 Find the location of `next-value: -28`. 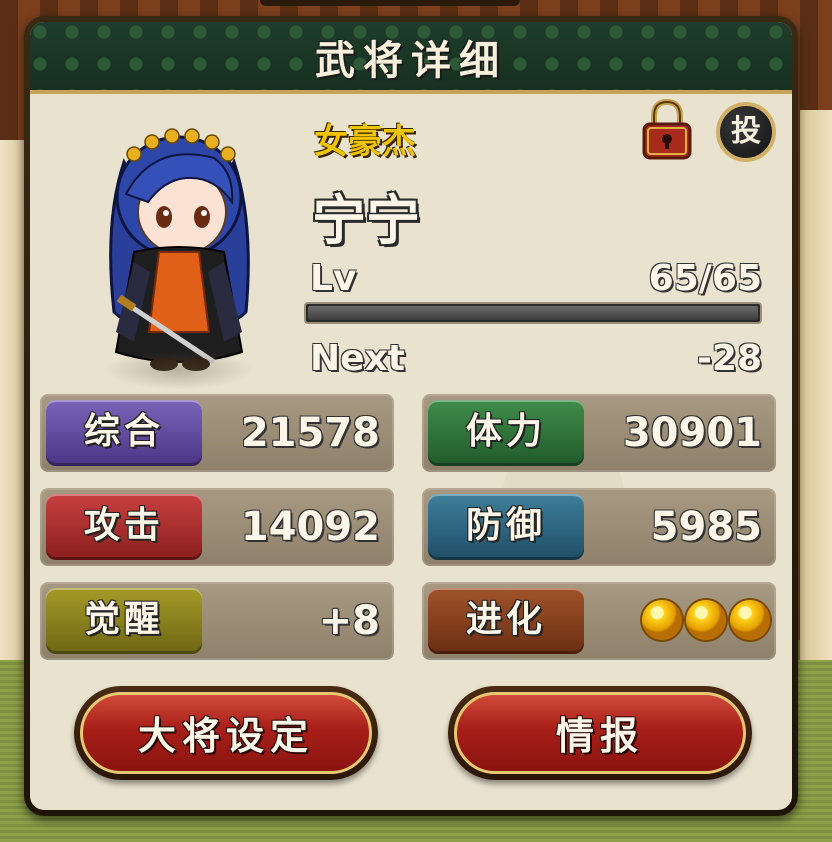

next-value: -28 is located at coordinates (729, 358).